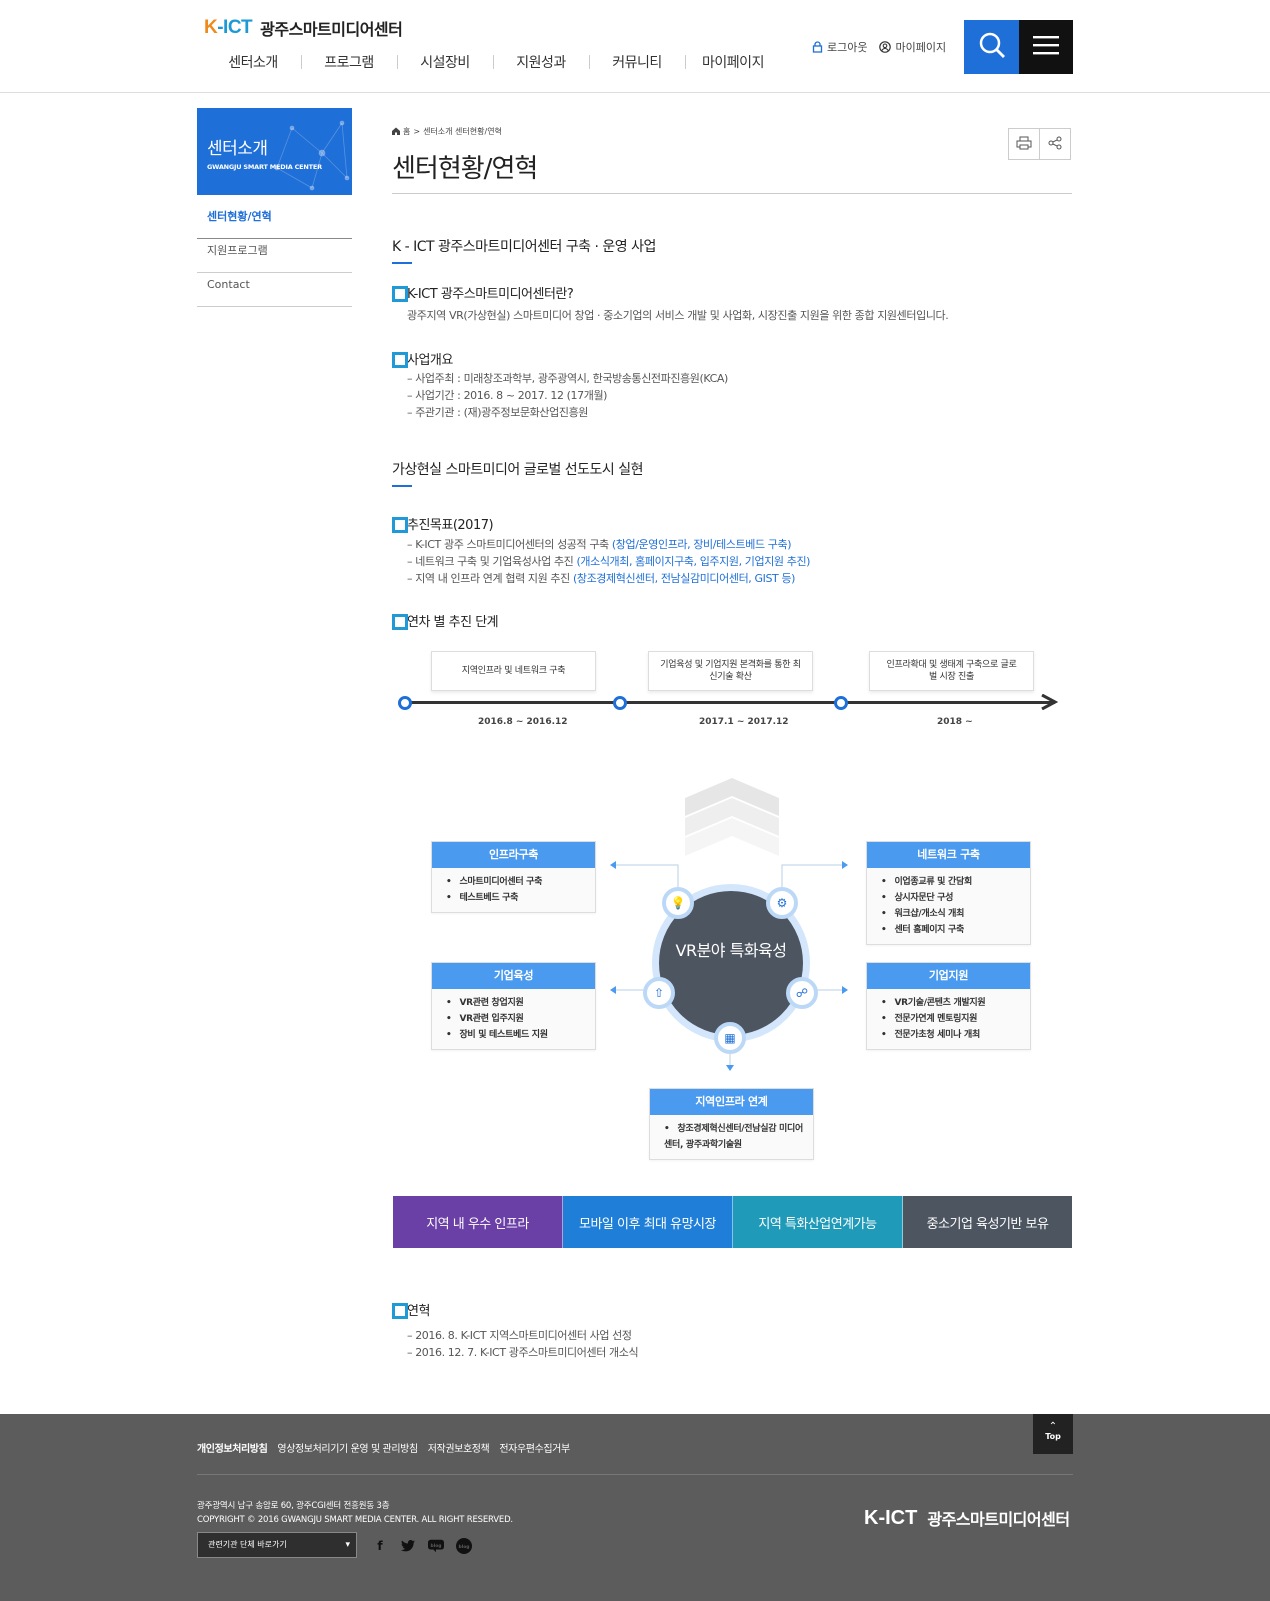 This screenshot has height=1601, width=1270. What do you see at coordinates (406, 131) in the screenshot?
I see `breadcrumb-home: 홈` at bounding box center [406, 131].